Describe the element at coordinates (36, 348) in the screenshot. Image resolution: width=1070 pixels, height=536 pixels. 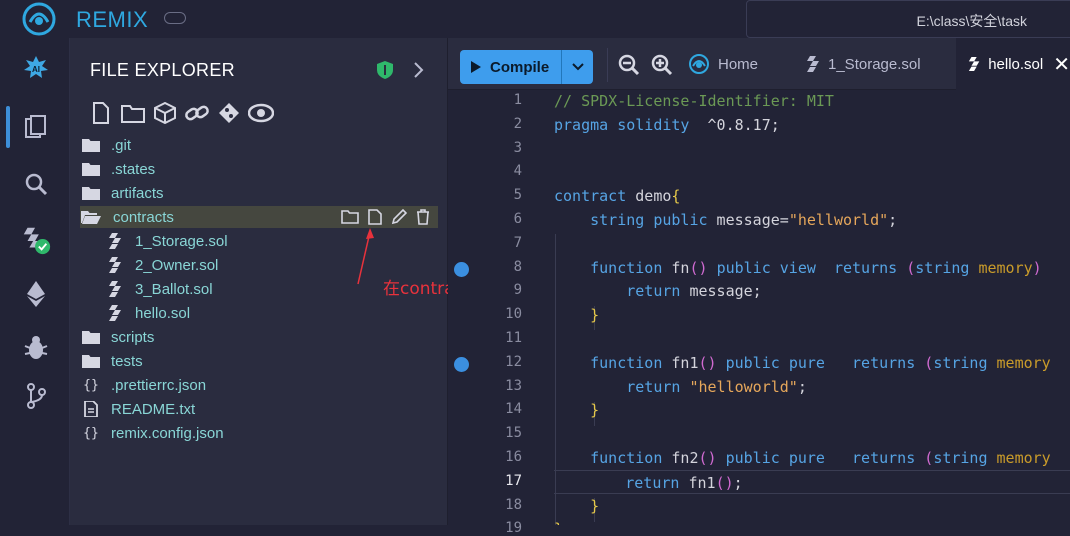
I see `debug-icon` at that location.